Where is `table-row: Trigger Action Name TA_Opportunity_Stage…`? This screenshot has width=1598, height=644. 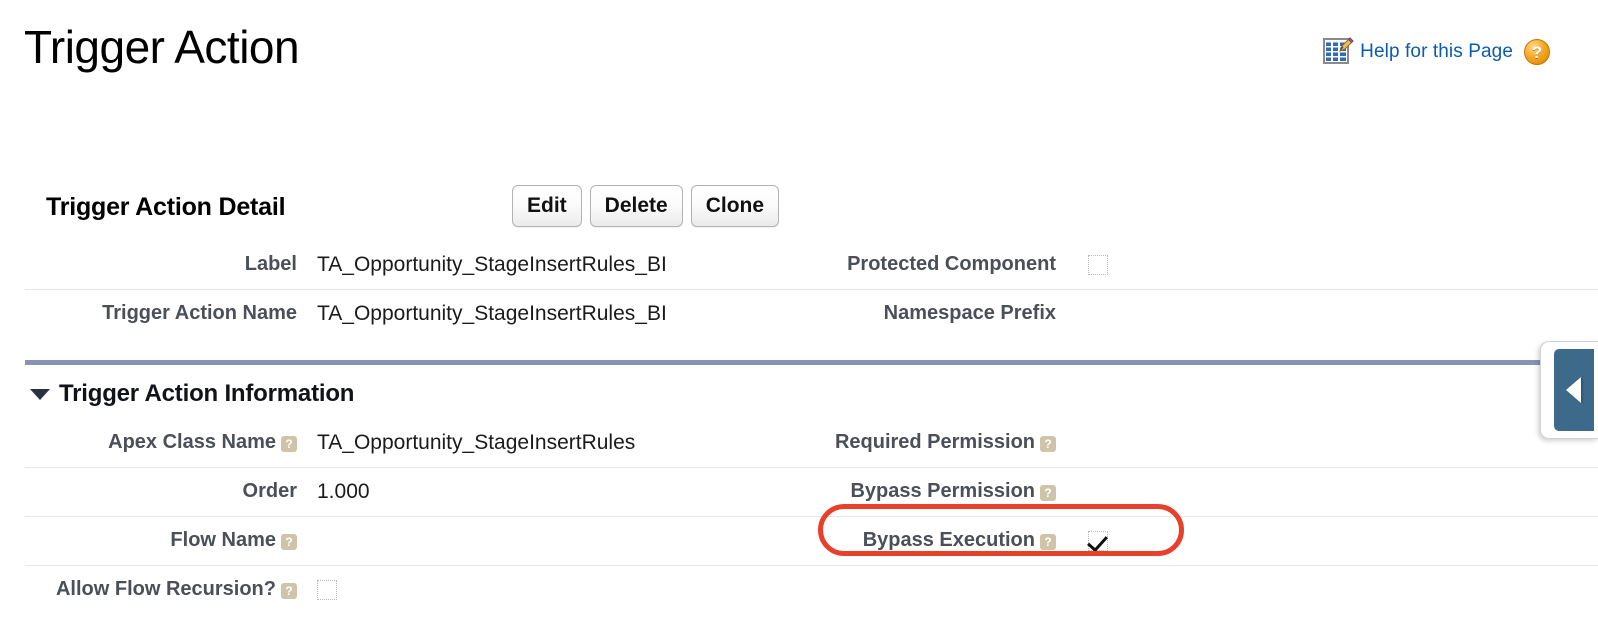 table-row: Trigger Action Name TA_Opportunity_Stage… is located at coordinates (799, 313).